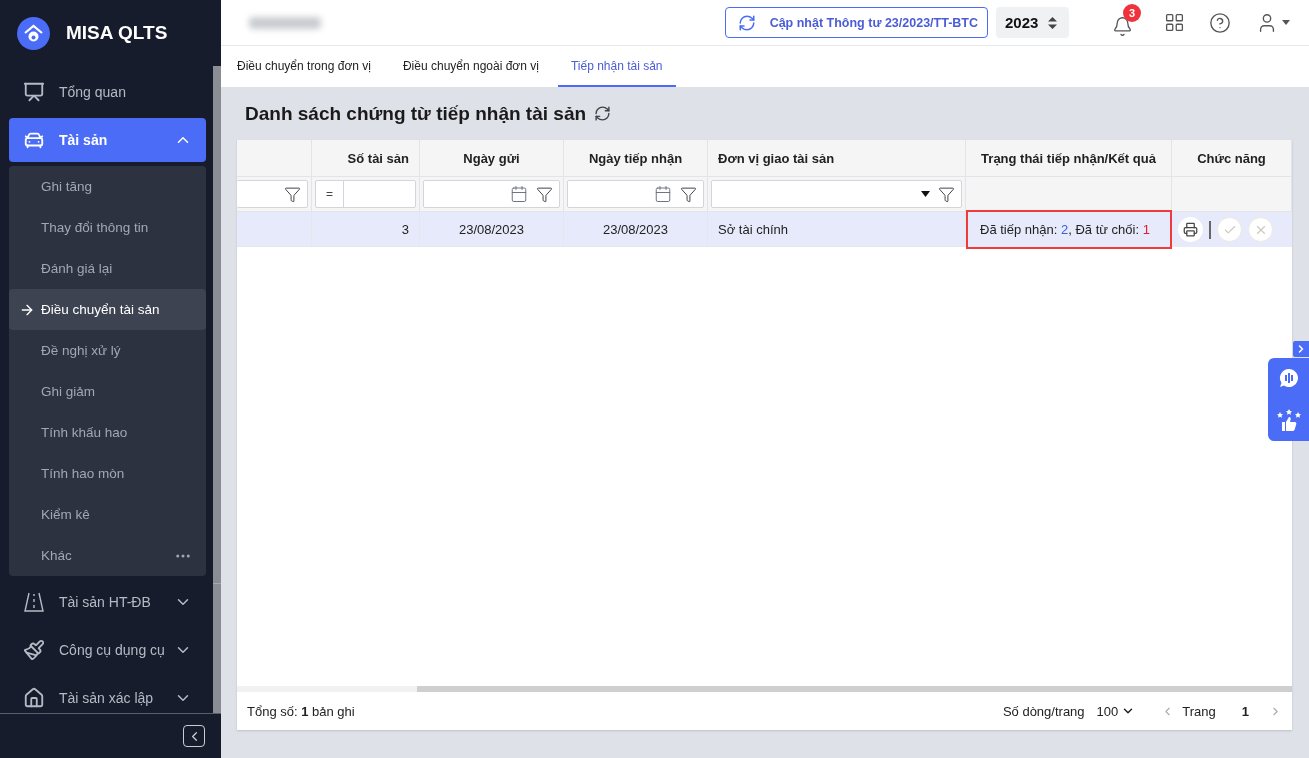  What do you see at coordinates (1123, 711) in the screenshot?
I see `page-size-select: 100` at bounding box center [1123, 711].